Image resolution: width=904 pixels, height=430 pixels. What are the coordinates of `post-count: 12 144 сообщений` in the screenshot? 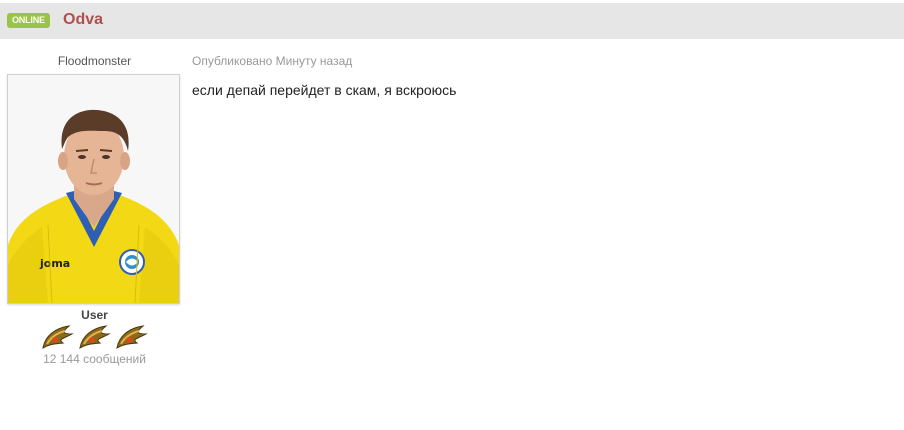 It's located at (94, 359).